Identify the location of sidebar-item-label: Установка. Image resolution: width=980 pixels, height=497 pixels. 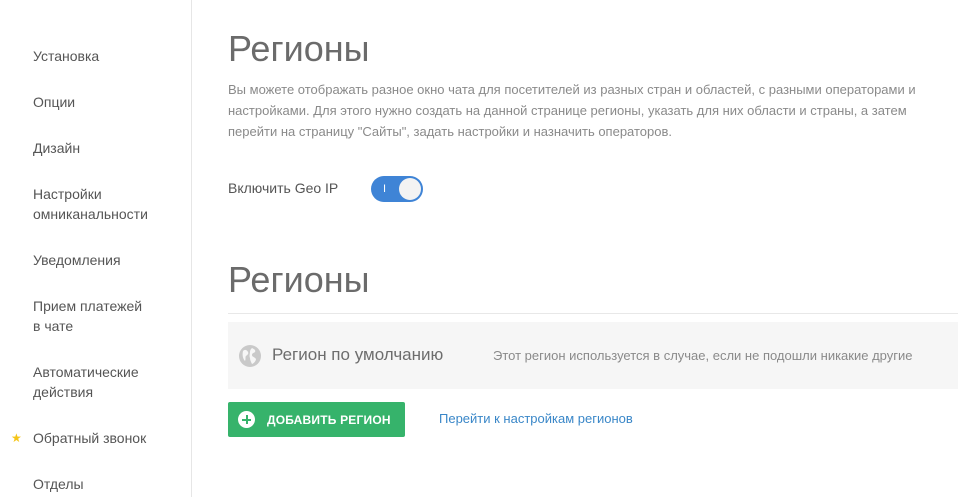
(66, 56).